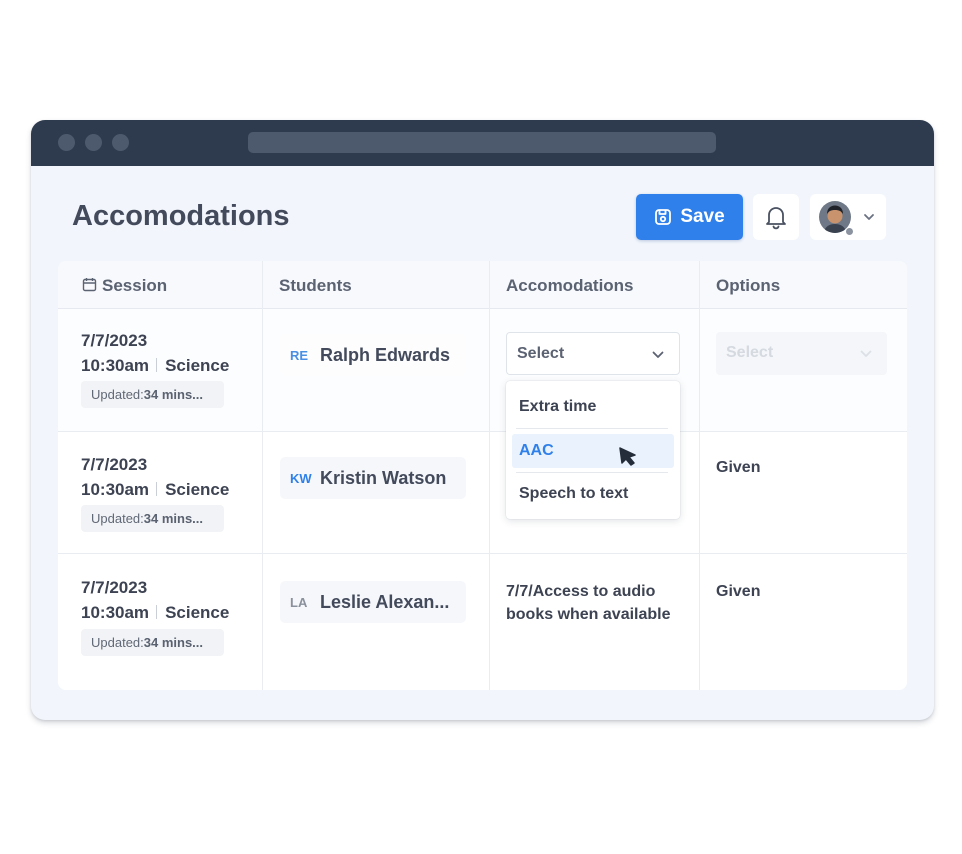 Image resolution: width=962 pixels, height=854 pixels. I want to click on title-bar, so click(482, 143).